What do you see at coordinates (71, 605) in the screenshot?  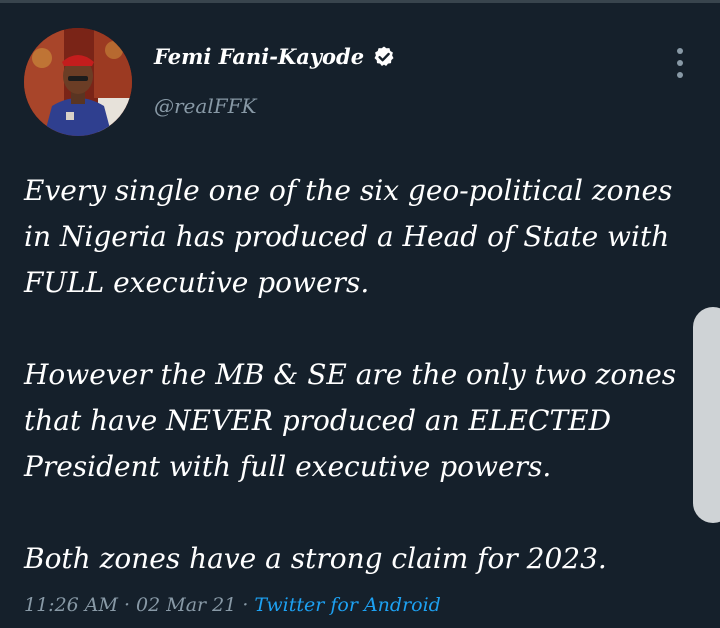 I see `tweet-time: 11:26 AM` at bounding box center [71, 605].